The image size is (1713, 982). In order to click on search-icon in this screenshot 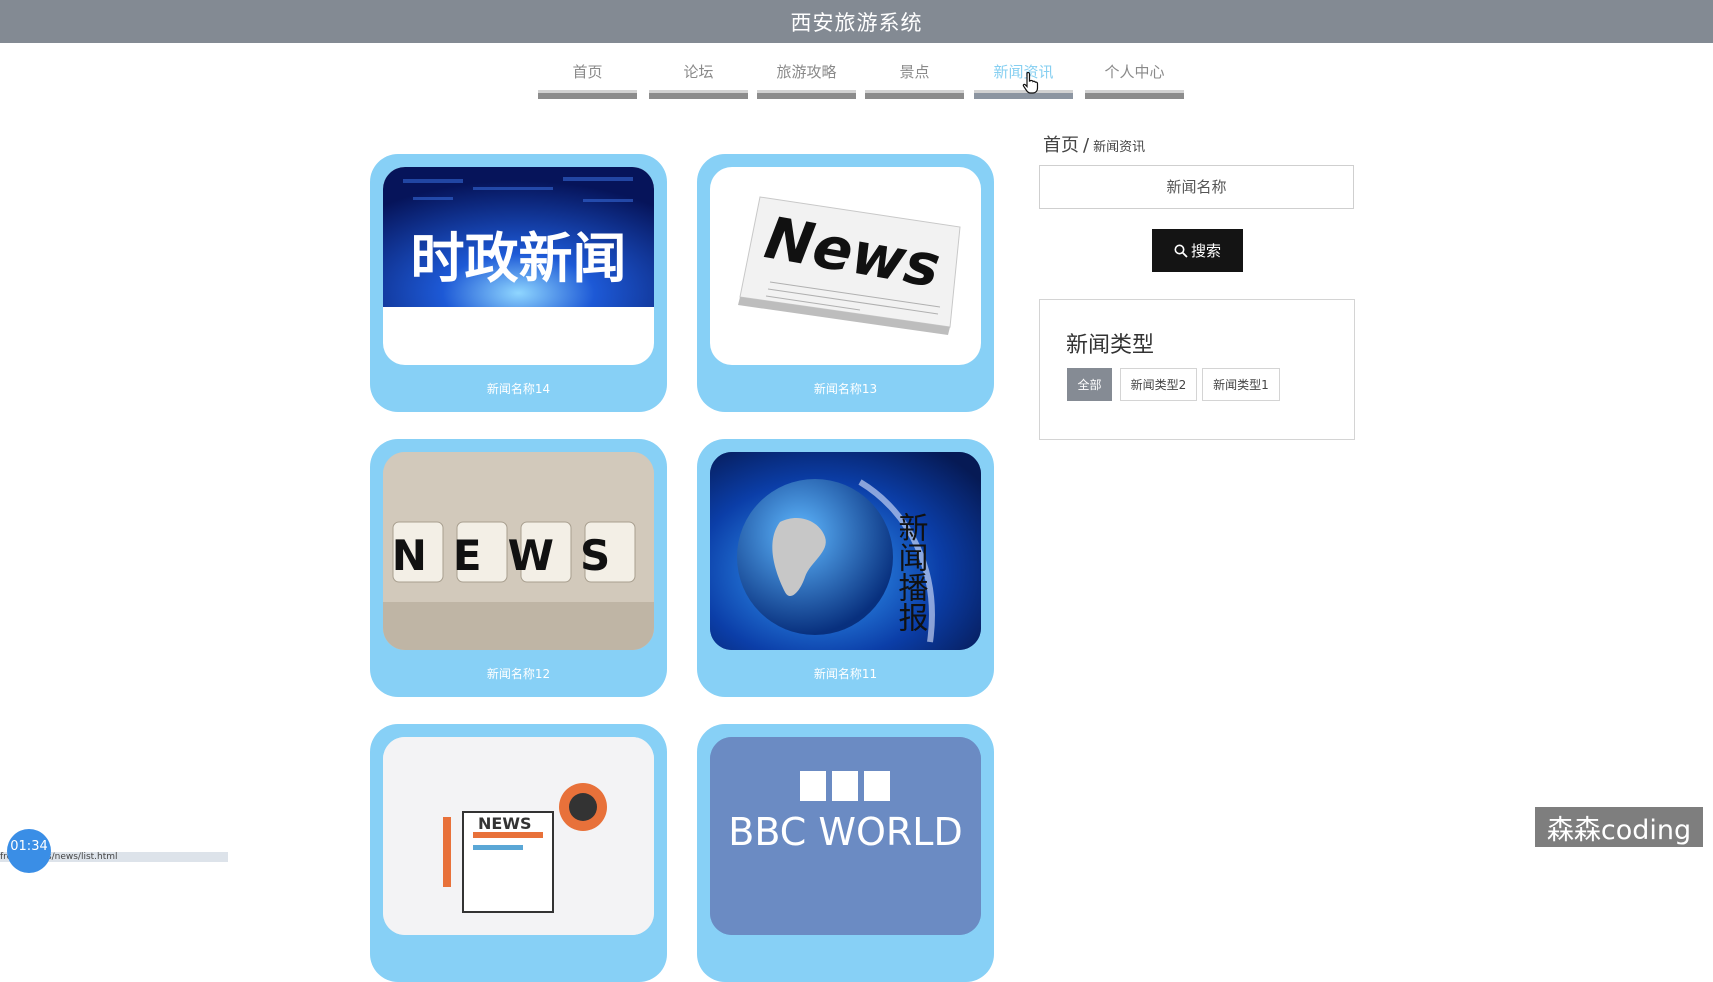, I will do `click(1181, 251)`.